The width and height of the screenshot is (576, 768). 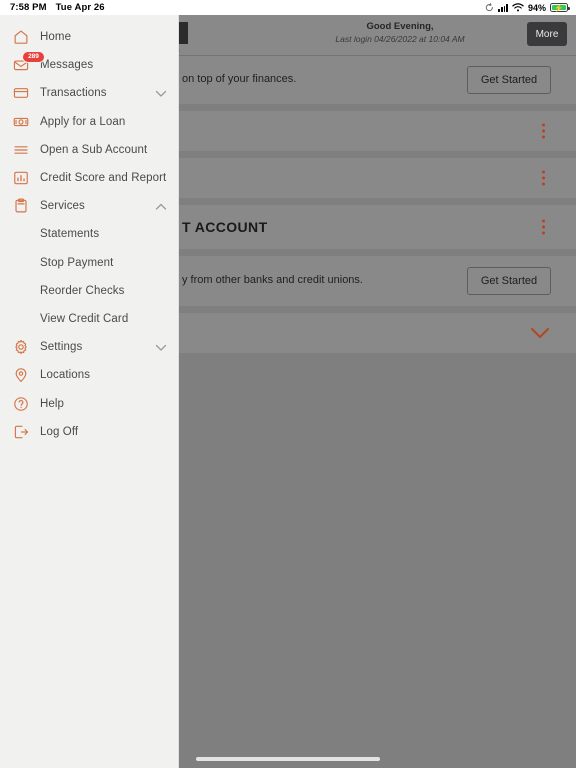 I want to click on drawer-item-messages: 289 Messages, so click(x=89, y=65).